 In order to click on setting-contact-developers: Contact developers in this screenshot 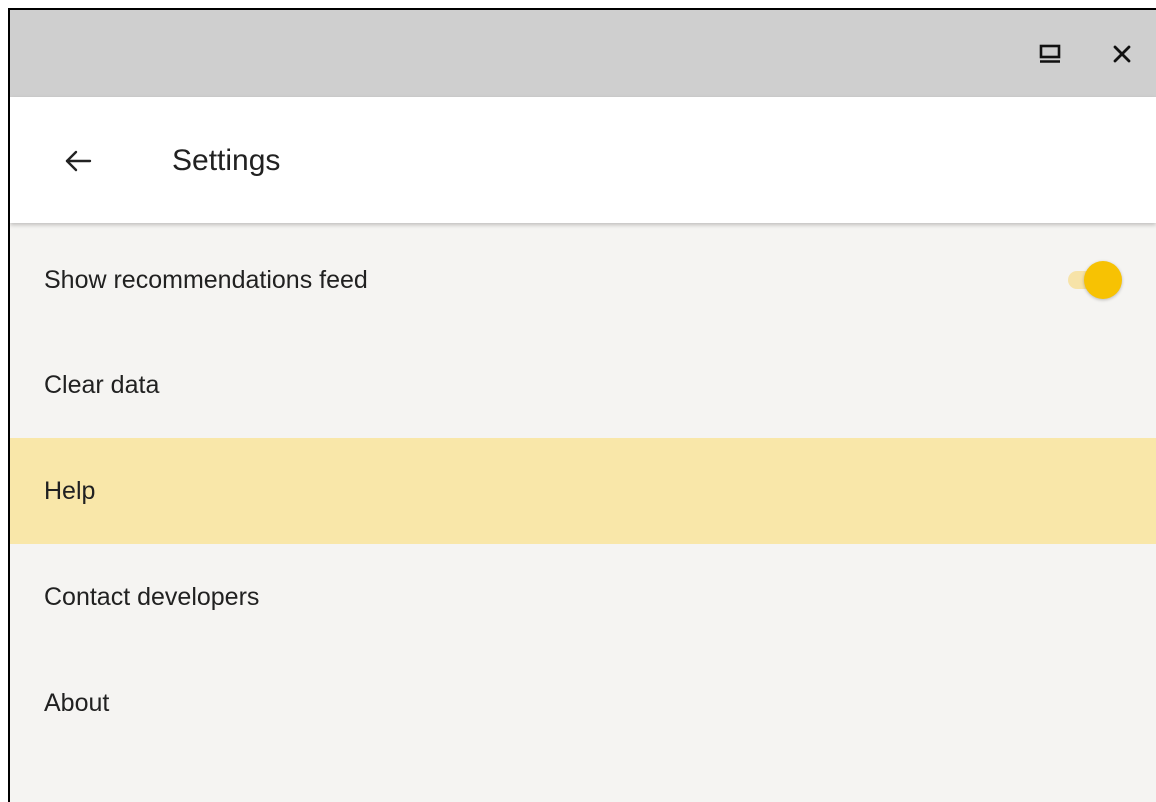, I will do `click(583, 597)`.